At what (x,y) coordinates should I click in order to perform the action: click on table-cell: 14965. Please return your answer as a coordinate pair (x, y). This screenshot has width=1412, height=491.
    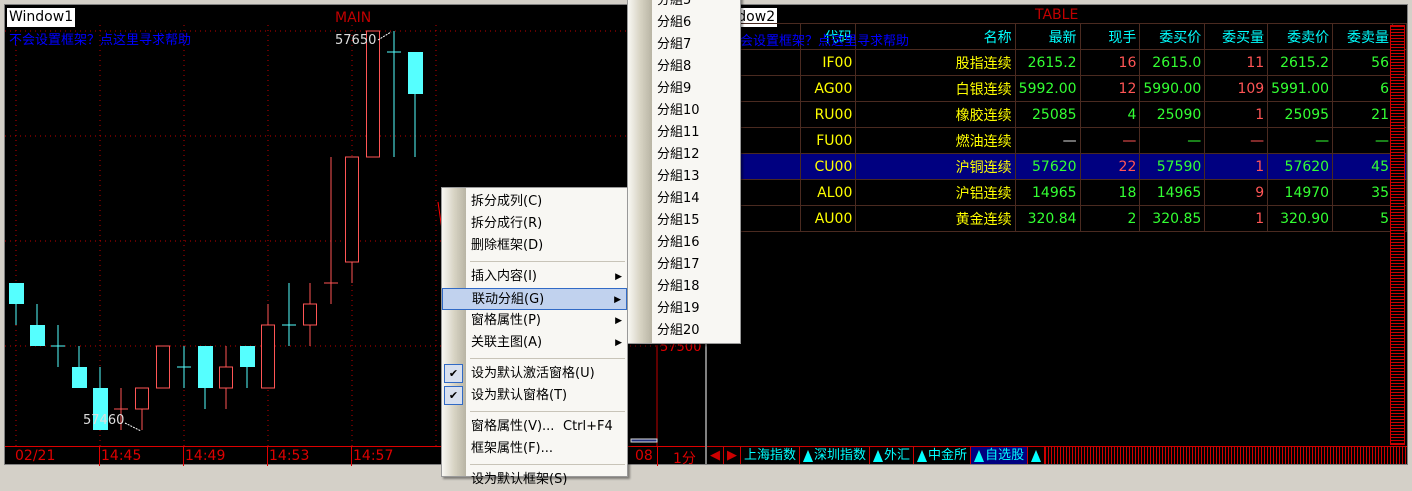
    Looking at the image, I should click on (1047, 192).